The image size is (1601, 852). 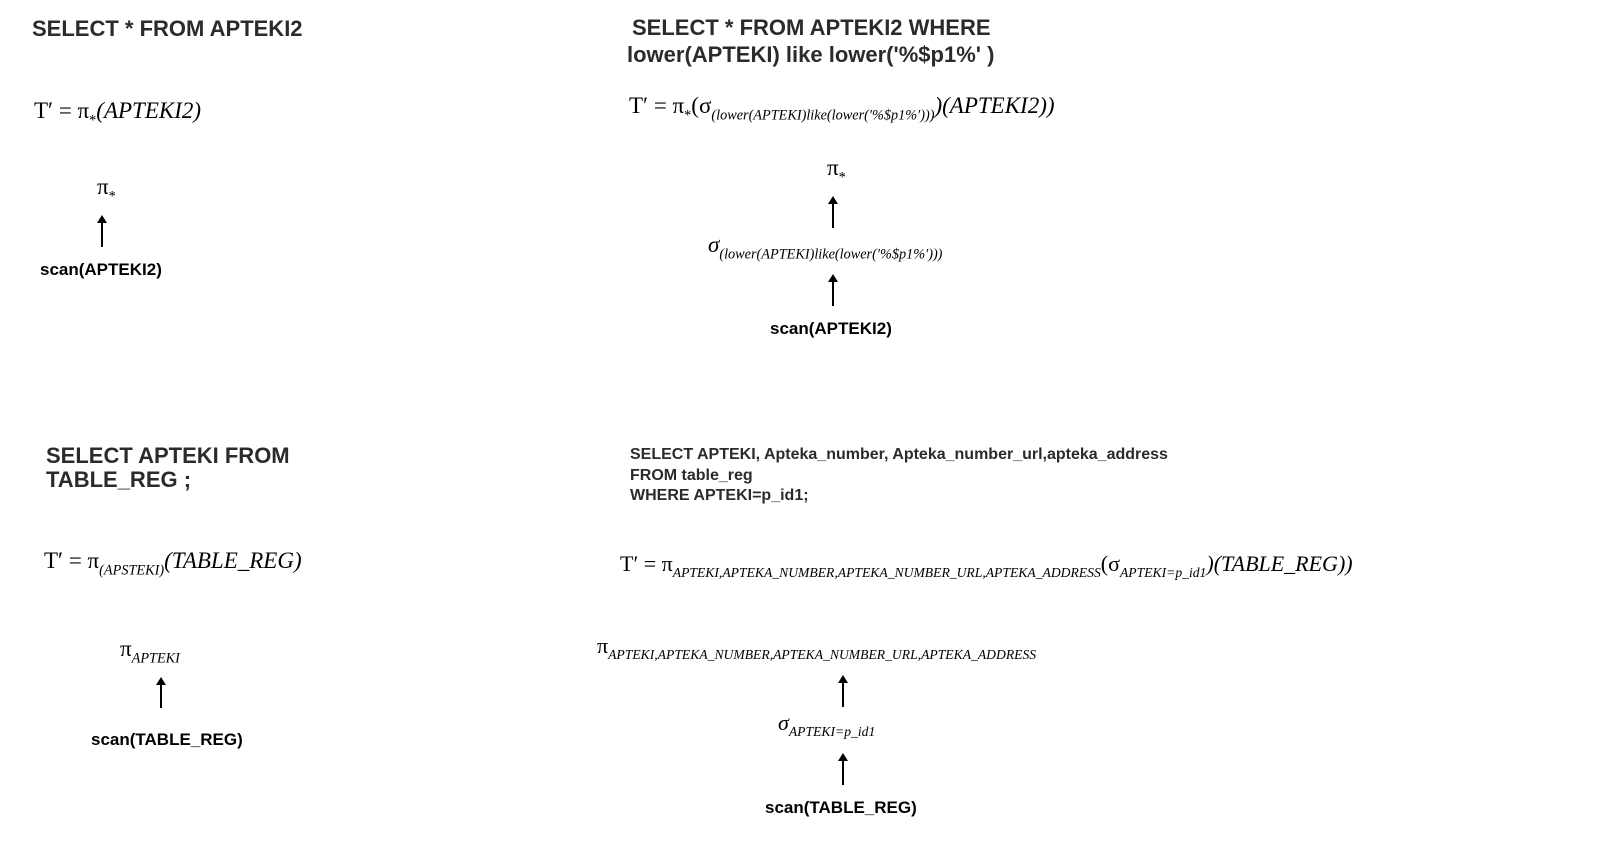 I want to click on q1-eq-arg: (APTEKI2), so click(x=149, y=110).